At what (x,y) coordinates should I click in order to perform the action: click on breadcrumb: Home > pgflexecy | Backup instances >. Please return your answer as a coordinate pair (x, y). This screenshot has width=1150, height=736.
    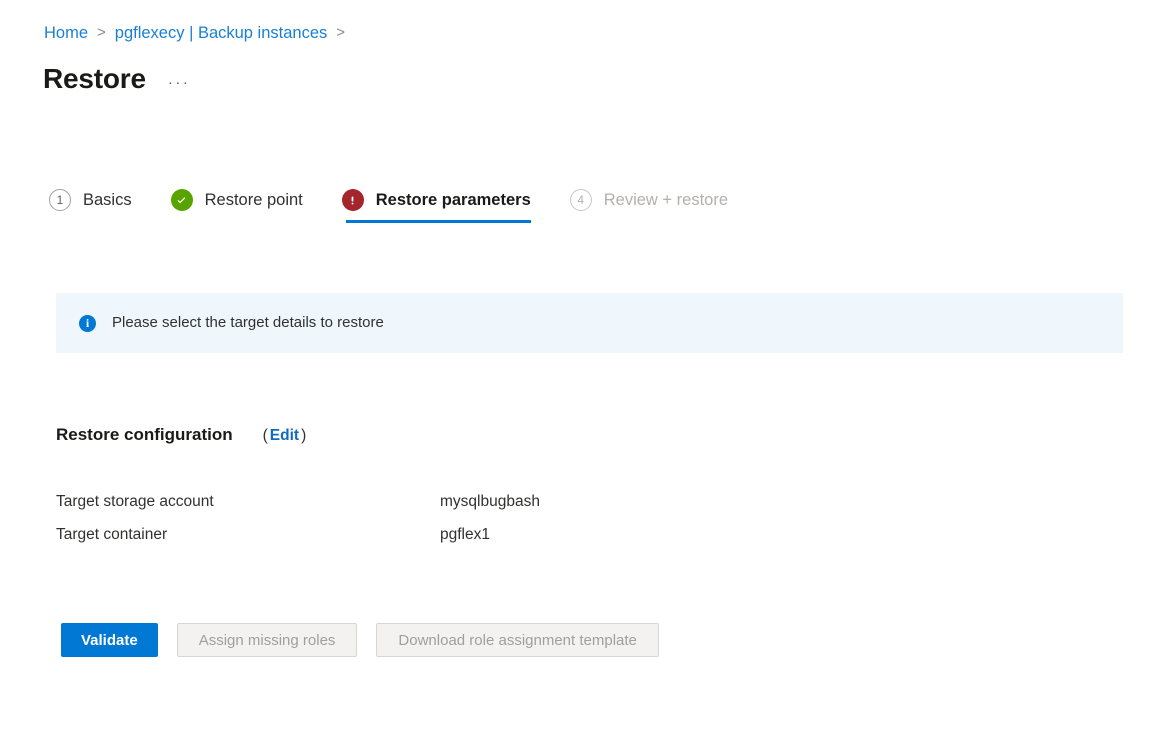
    Looking at the image, I should click on (199, 33).